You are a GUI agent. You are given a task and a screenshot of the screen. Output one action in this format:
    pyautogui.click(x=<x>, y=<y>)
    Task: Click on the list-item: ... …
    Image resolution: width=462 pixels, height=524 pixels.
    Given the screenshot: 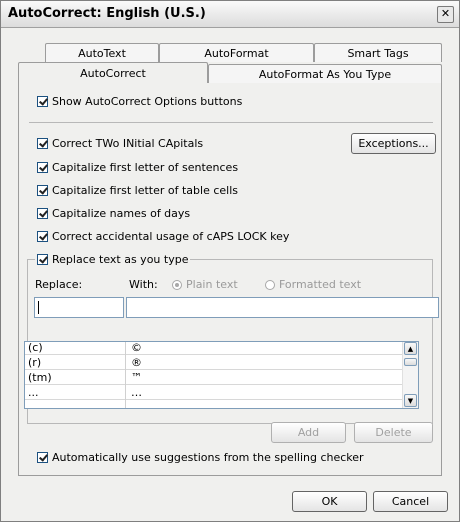 What is the action you would take?
    pyautogui.click(x=215, y=393)
    